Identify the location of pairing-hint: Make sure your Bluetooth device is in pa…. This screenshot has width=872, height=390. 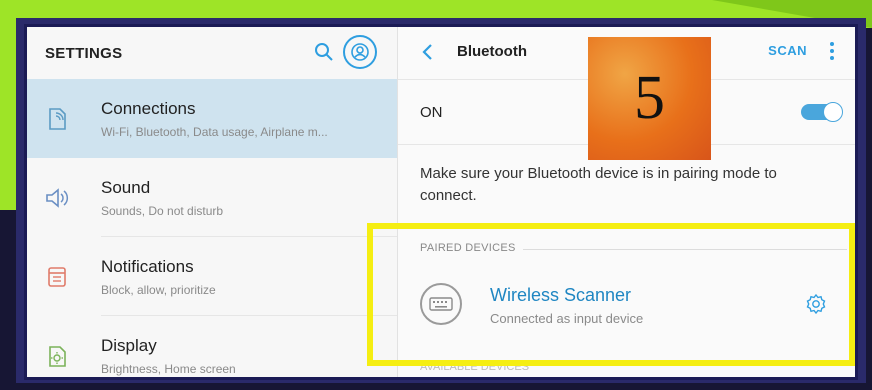
(598, 184).